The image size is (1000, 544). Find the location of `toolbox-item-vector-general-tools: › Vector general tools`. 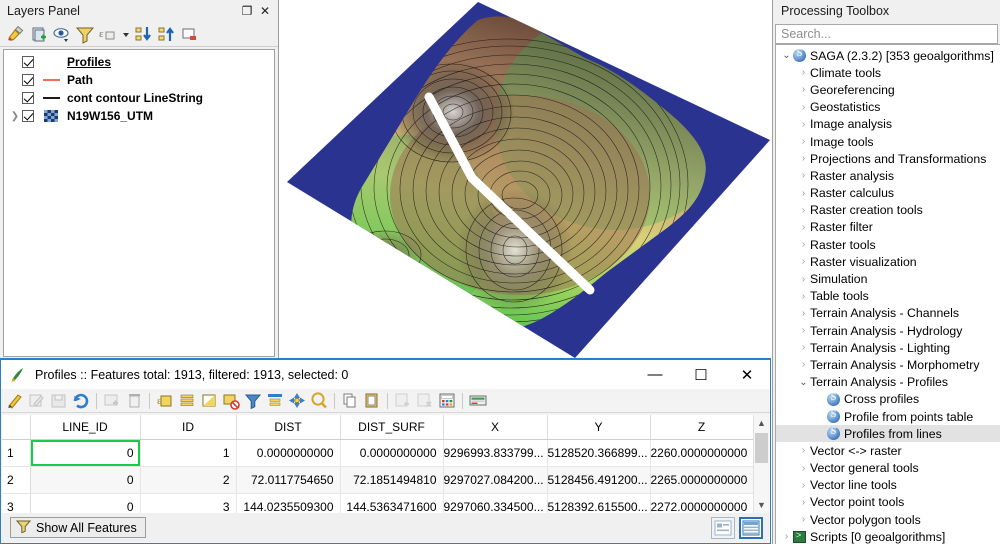

toolbox-item-vector-general-tools: › Vector general tools is located at coordinates (888, 468).